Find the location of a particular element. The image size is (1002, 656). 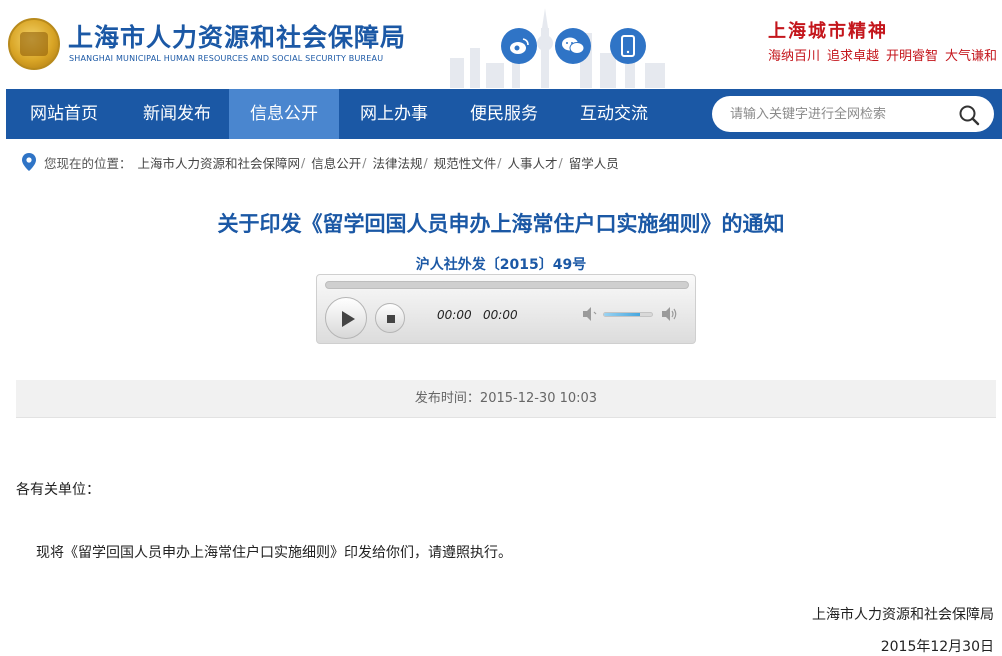

publish-time: 发布时间：2015-12-30 10:03 is located at coordinates (506, 399).